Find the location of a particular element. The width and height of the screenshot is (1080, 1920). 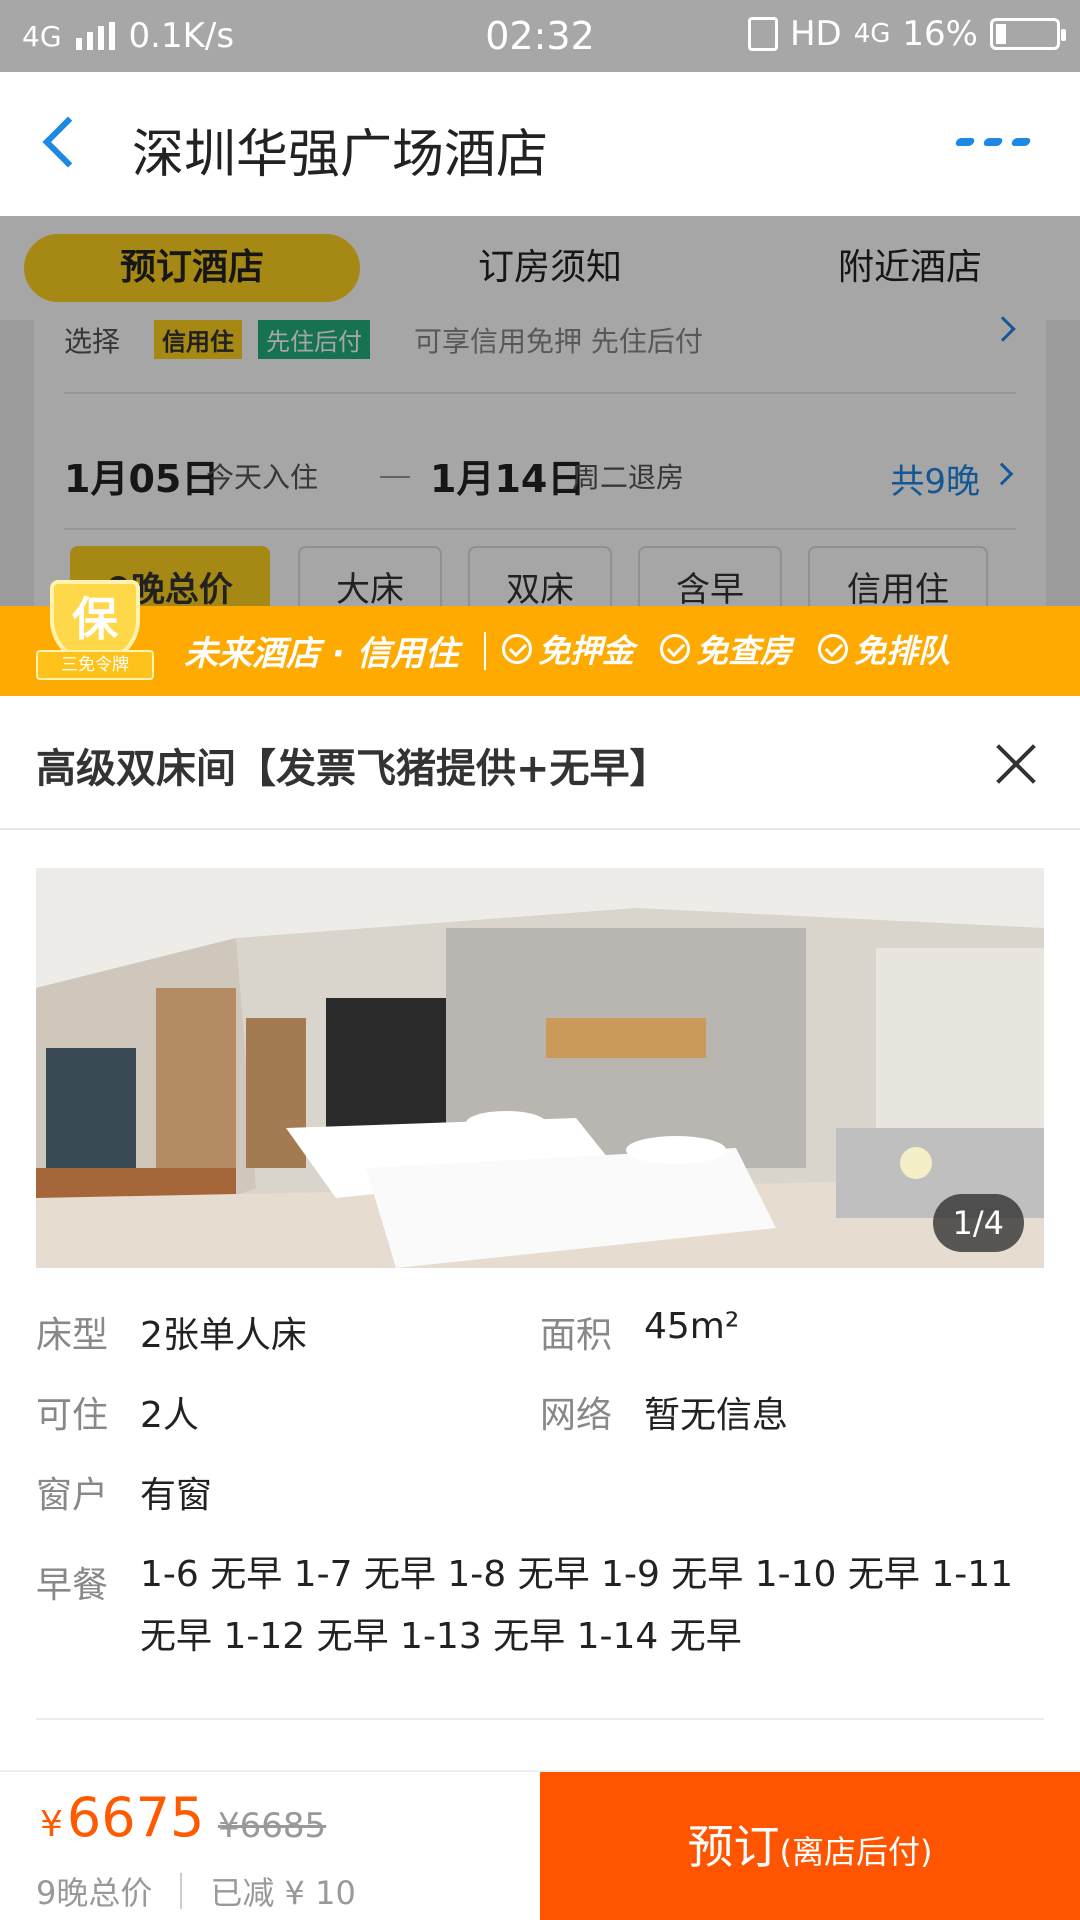

price-note: 9晚总价 is located at coordinates (94, 1893).